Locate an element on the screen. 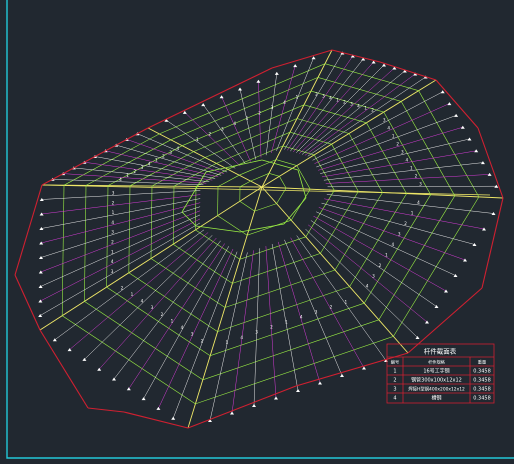  table-row-4-no: 4 is located at coordinates (394, 399).